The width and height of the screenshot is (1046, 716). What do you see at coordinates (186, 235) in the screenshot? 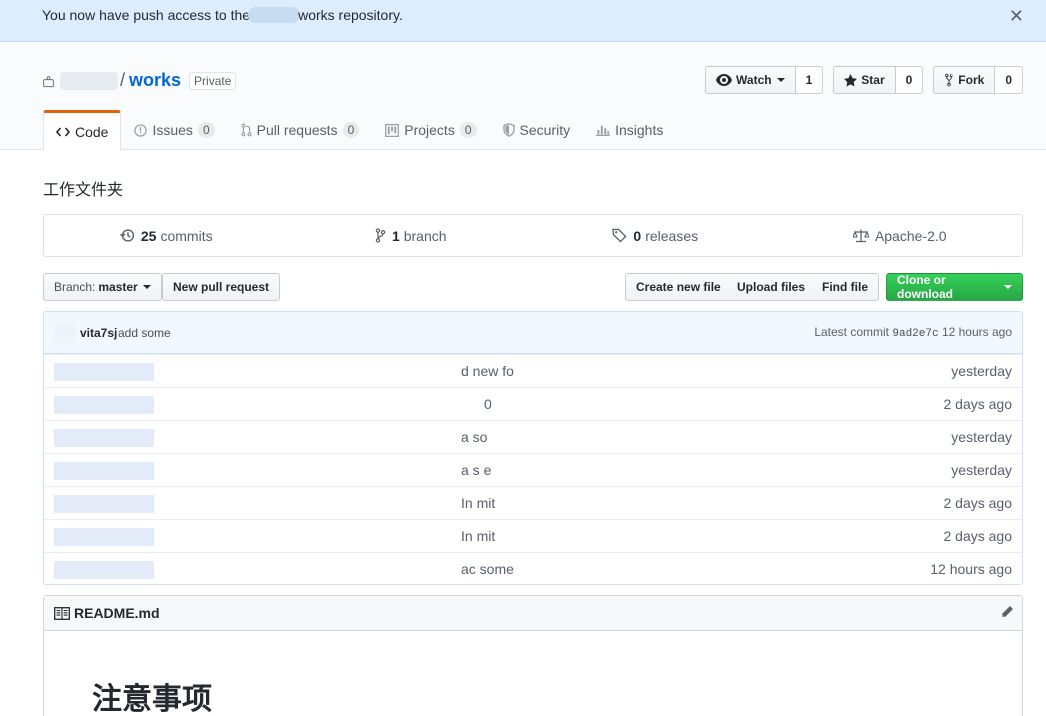
I see `commits-label: commits` at bounding box center [186, 235].